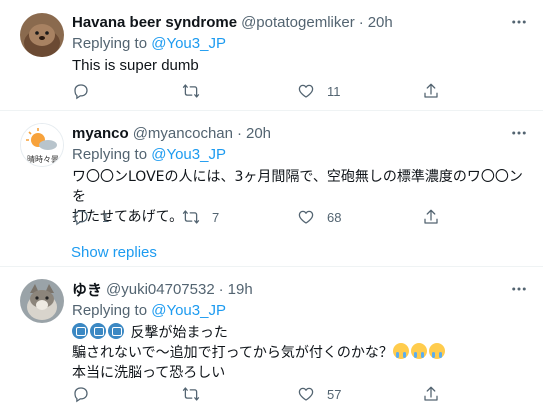 The image size is (543, 413). I want to click on tweet-text-line: 本当に洗脳って恐ろしい, so click(149, 373).